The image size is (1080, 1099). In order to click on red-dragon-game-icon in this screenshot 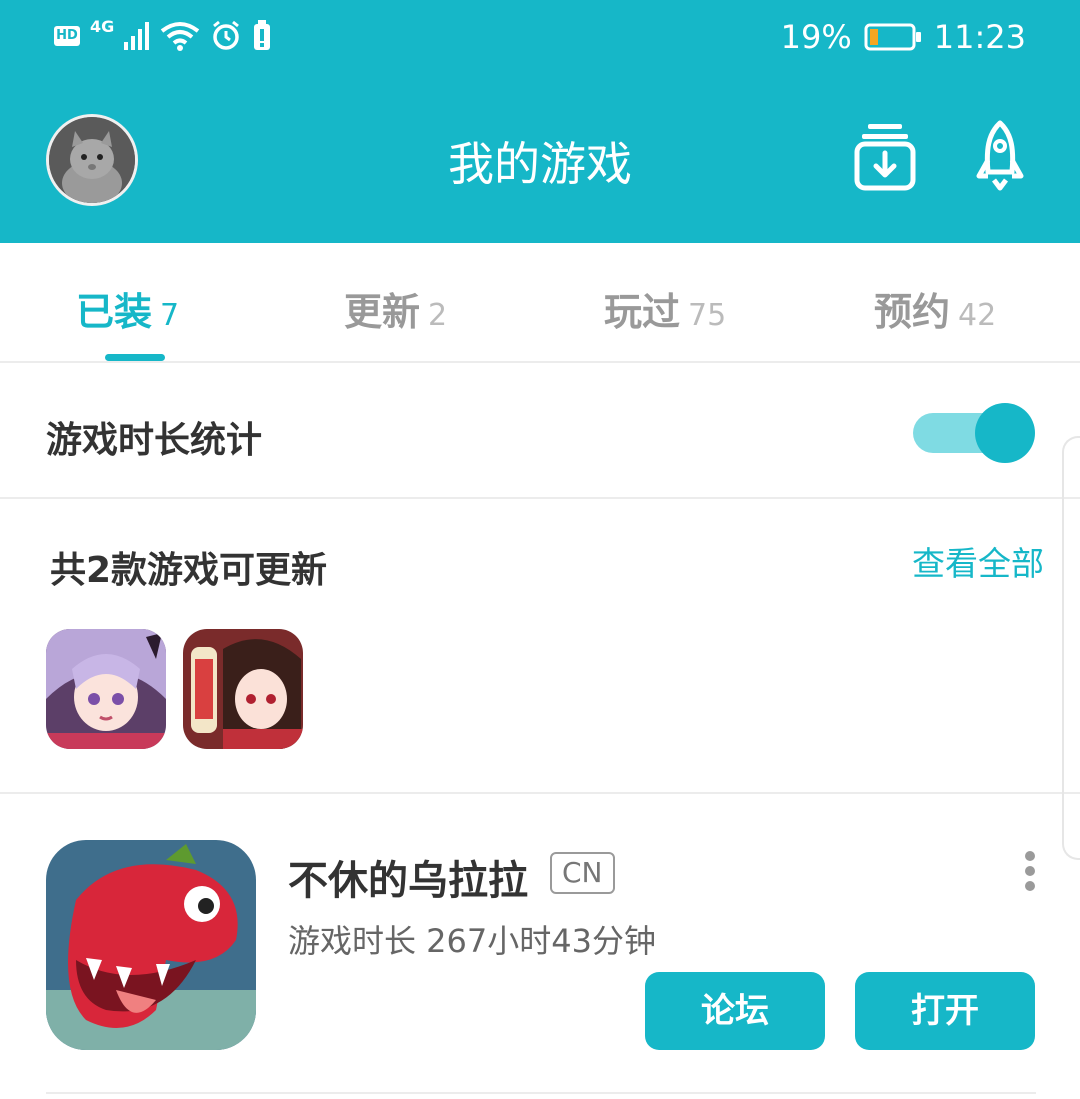, I will do `click(151, 945)`.